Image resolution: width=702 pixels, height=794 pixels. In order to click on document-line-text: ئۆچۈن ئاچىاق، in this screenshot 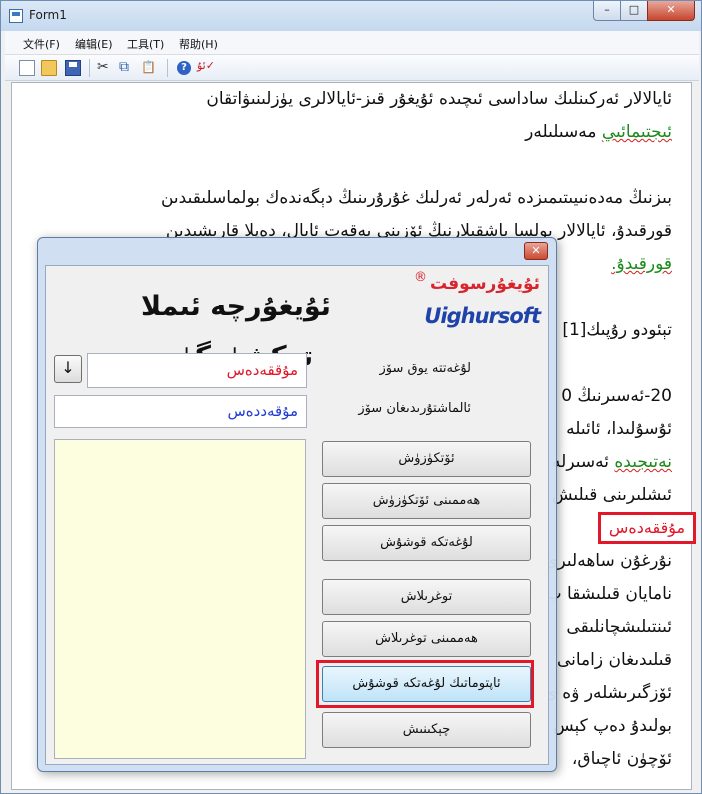, I will do `click(621, 759)`.